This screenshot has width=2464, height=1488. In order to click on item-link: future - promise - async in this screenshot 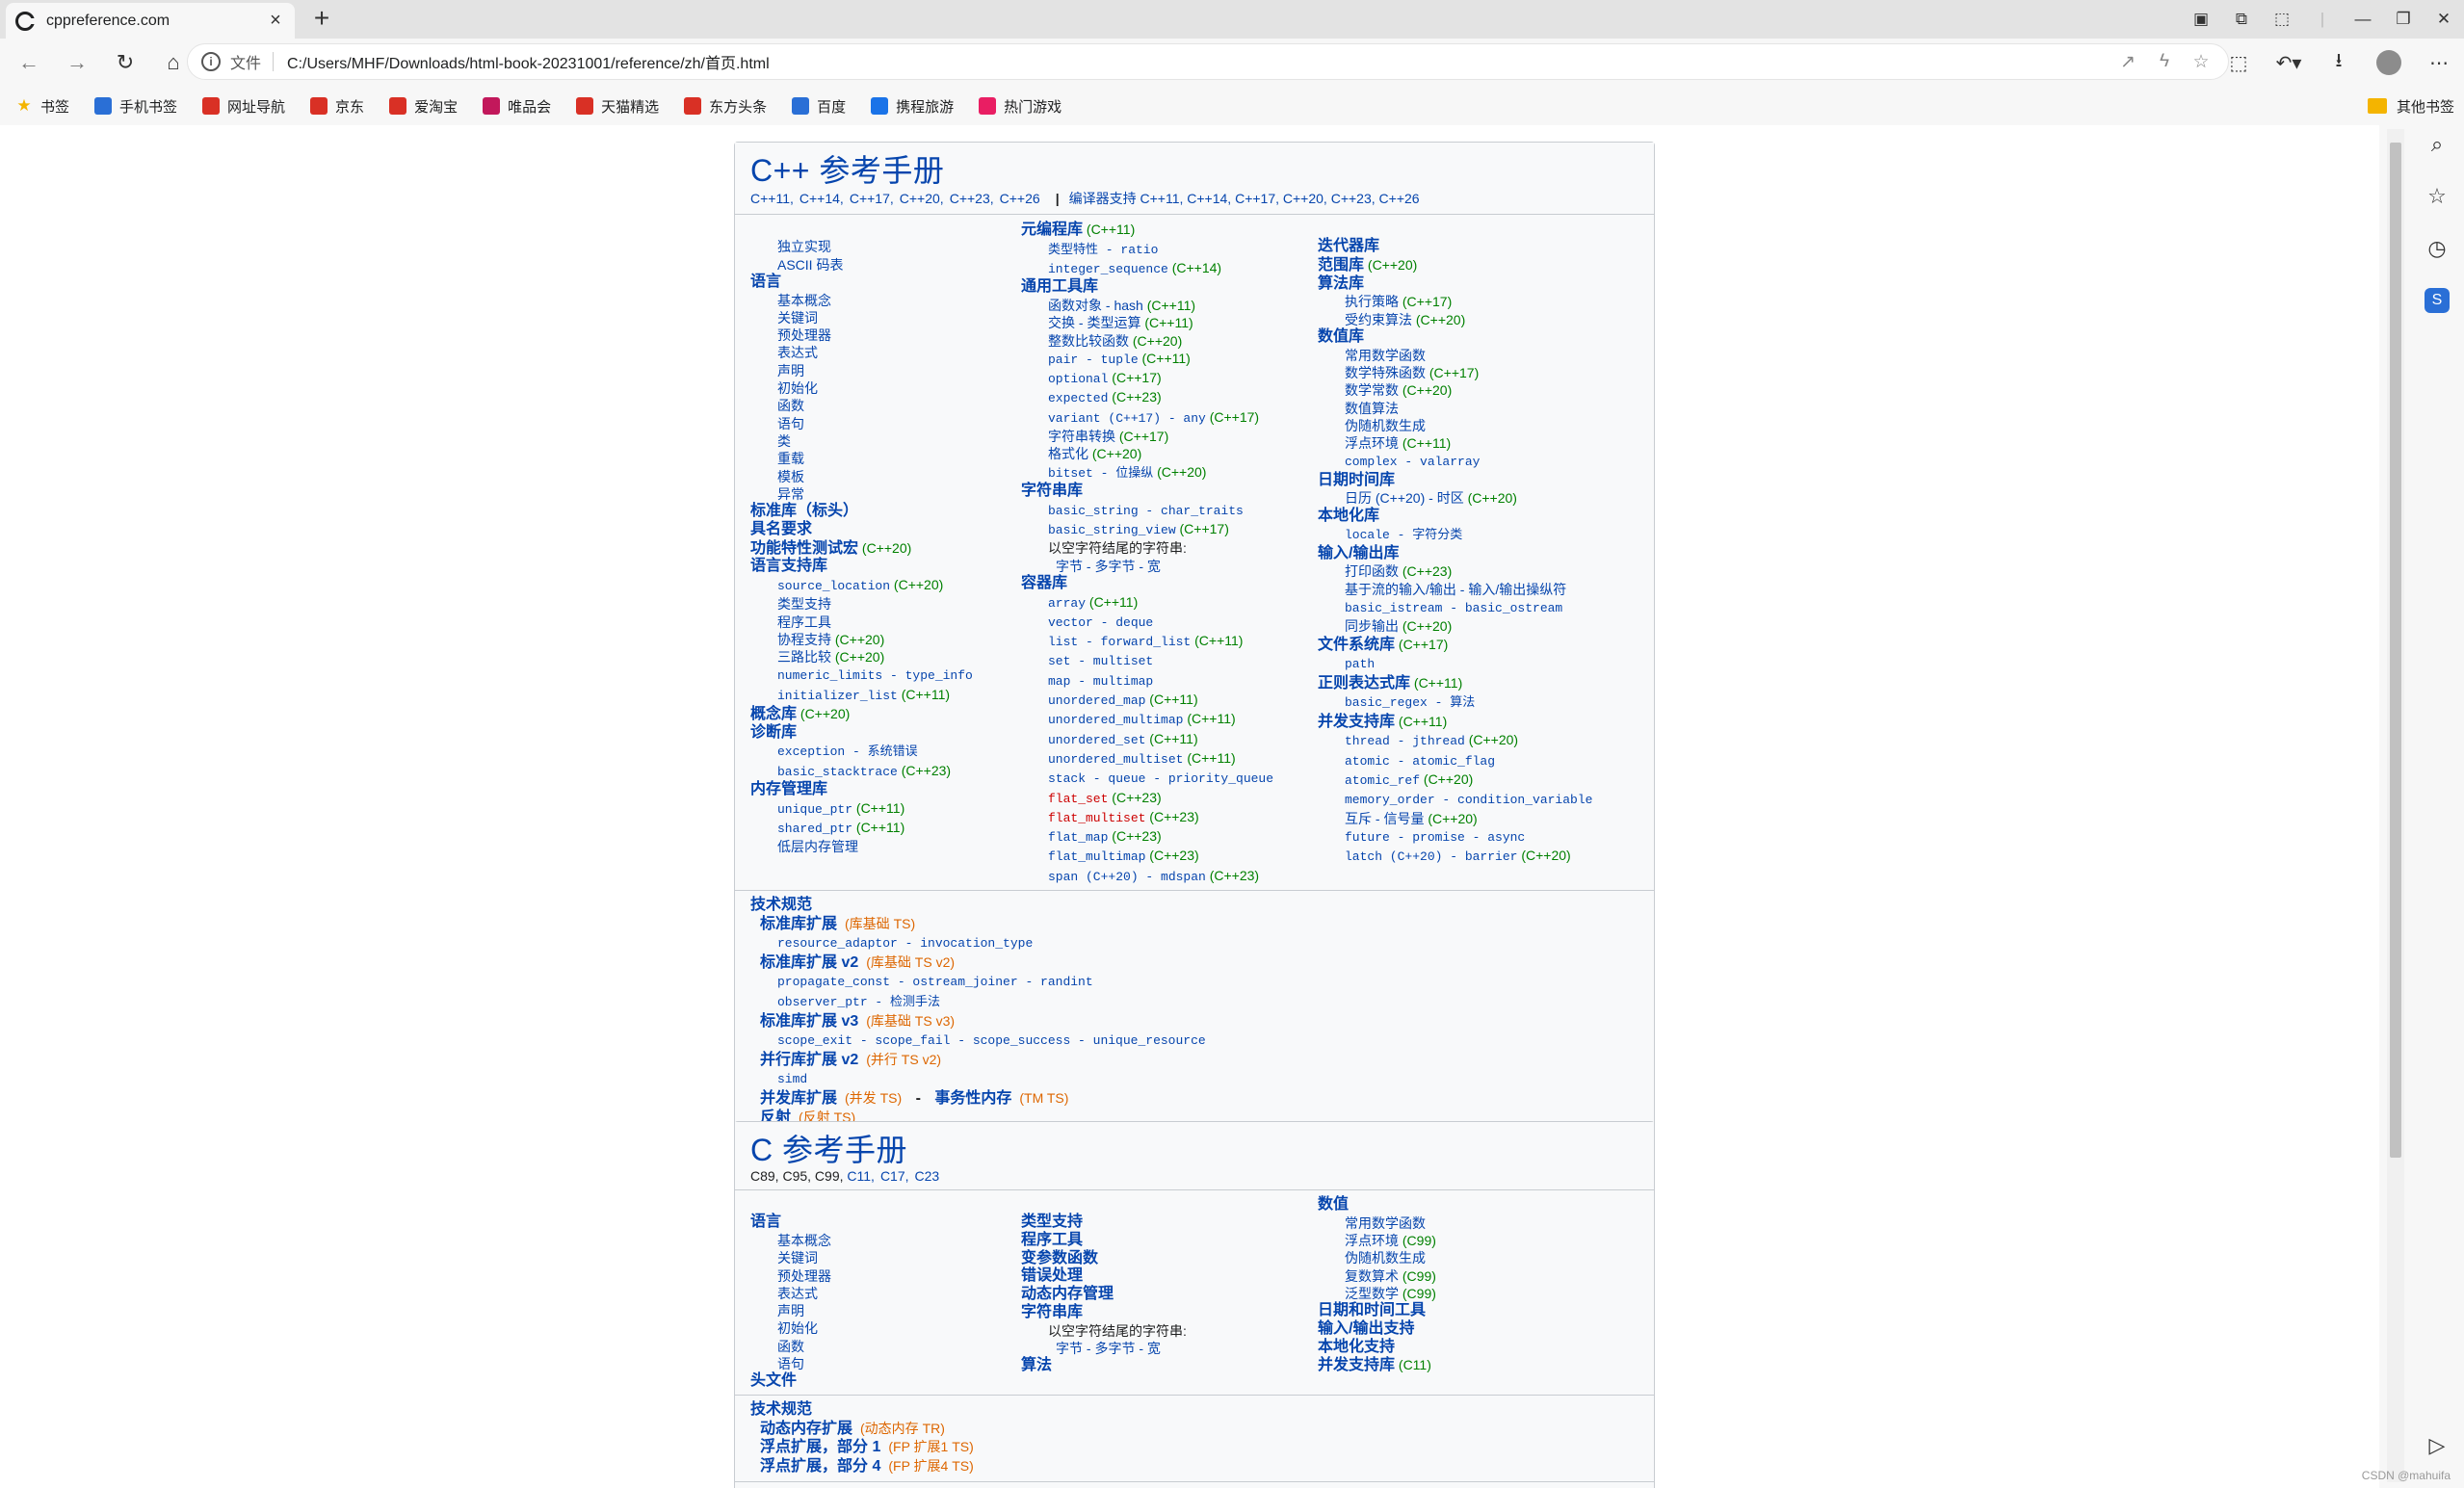, I will do `click(1435, 837)`.